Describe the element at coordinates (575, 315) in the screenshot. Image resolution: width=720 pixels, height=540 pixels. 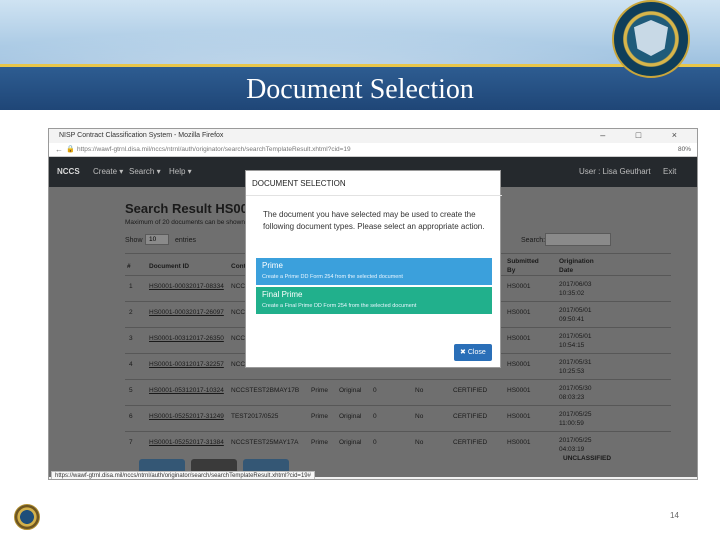
I see `row-date: 2017/05/01 09:50:41` at that location.